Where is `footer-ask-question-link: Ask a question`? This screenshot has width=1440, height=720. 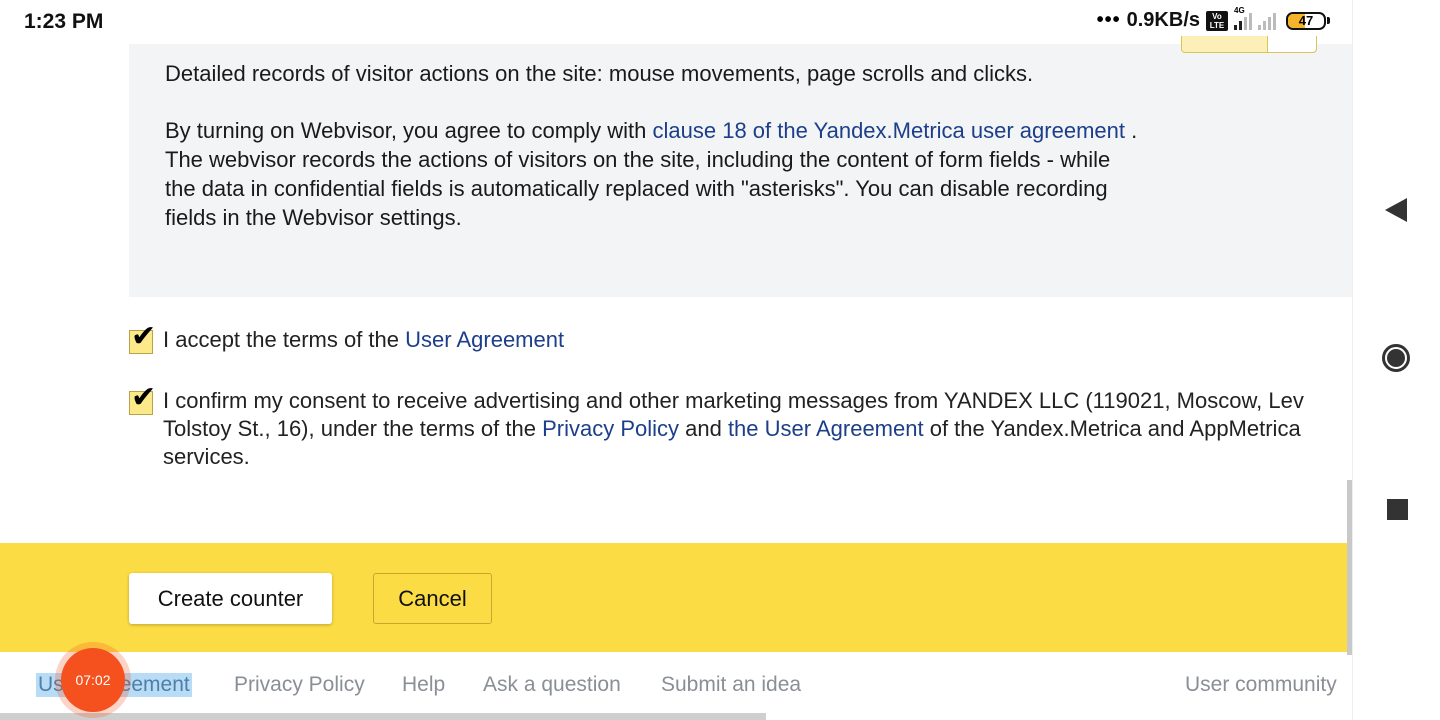 footer-ask-question-link: Ask a question is located at coordinates (552, 685).